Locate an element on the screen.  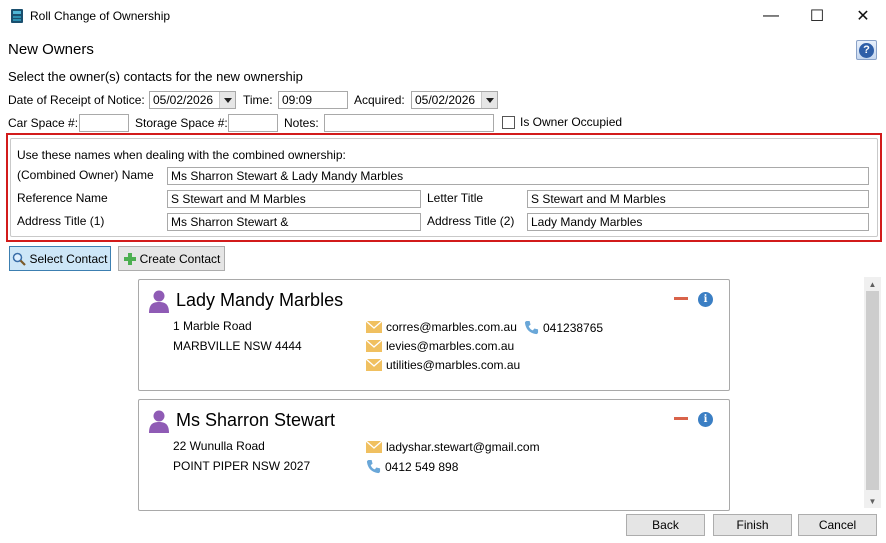
receipt-date-dropdown is located at coordinates (227, 100).